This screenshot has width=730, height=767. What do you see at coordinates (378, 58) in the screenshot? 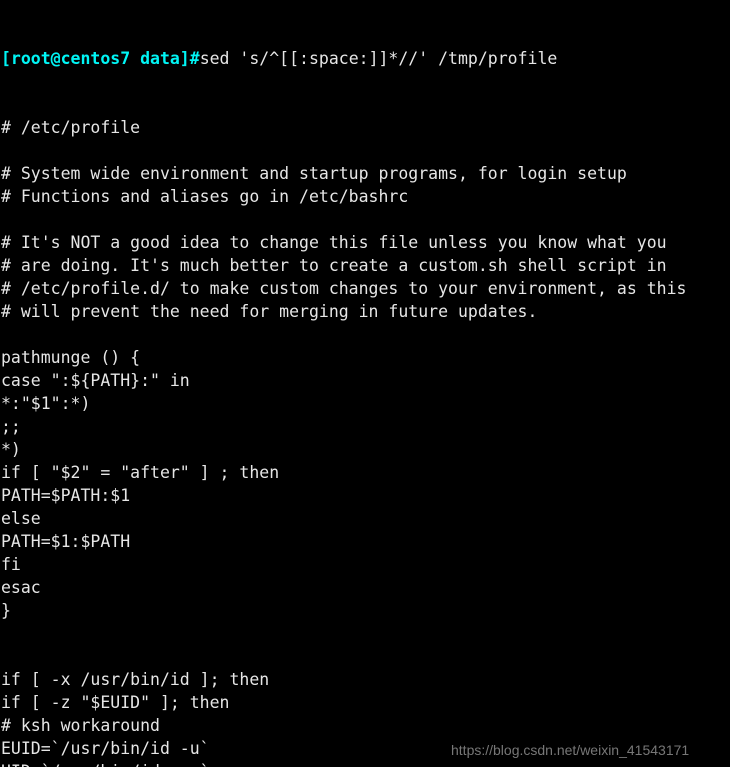
I see `command-text: sed 's/^[[:space:]]*//' /tmp/profile` at bounding box center [378, 58].